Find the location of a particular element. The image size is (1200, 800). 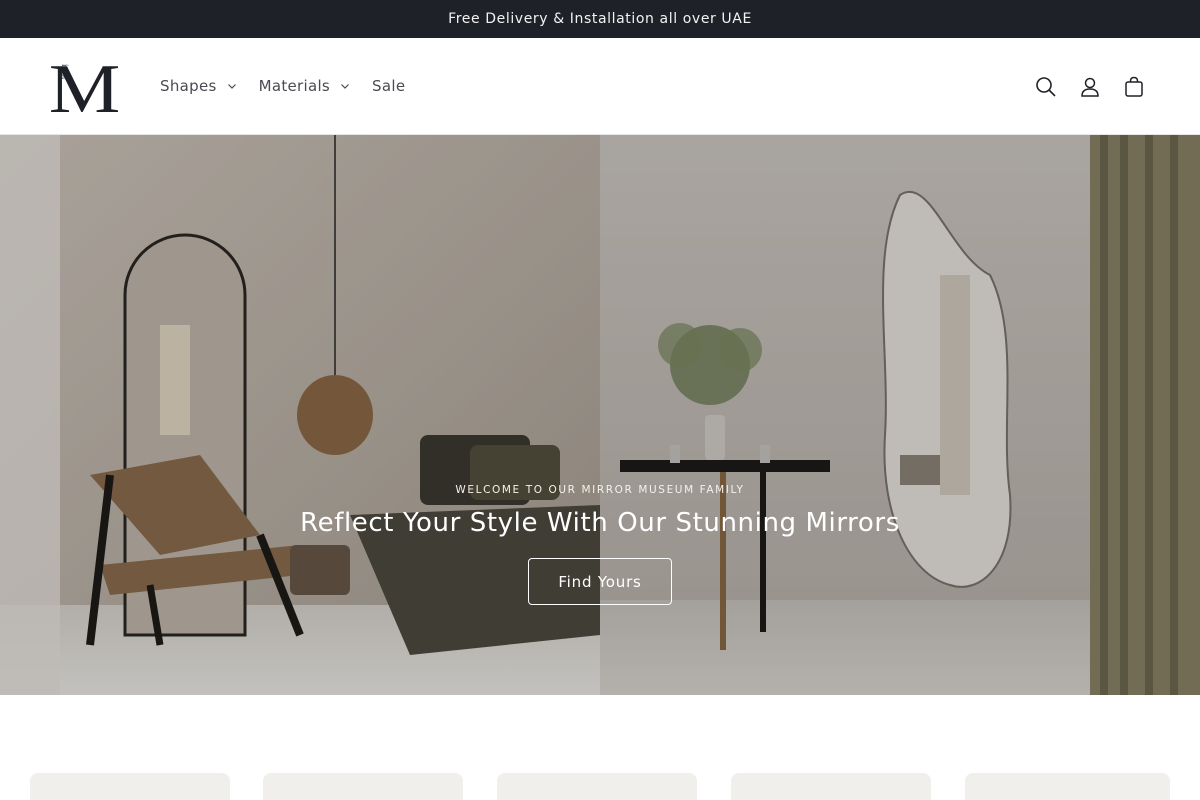

nav-item-label: Shapes is located at coordinates (188, 86).